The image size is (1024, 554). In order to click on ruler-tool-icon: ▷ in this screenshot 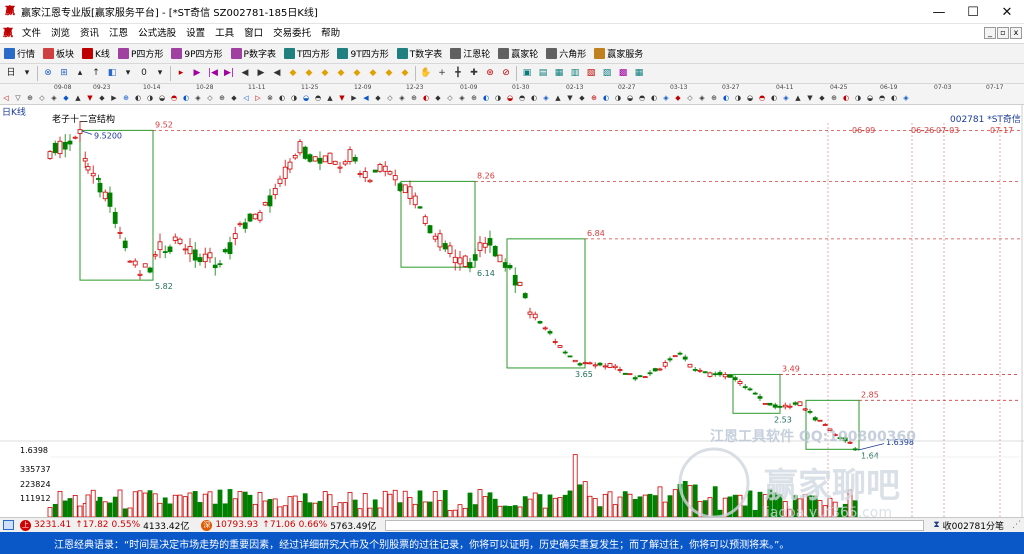, I will do `click(258, 98)`.